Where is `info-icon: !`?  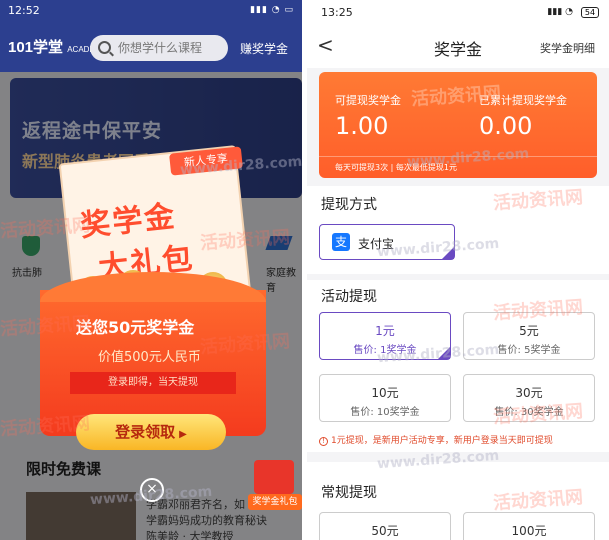
info-icon: ! is located at coordinates (323, 441).